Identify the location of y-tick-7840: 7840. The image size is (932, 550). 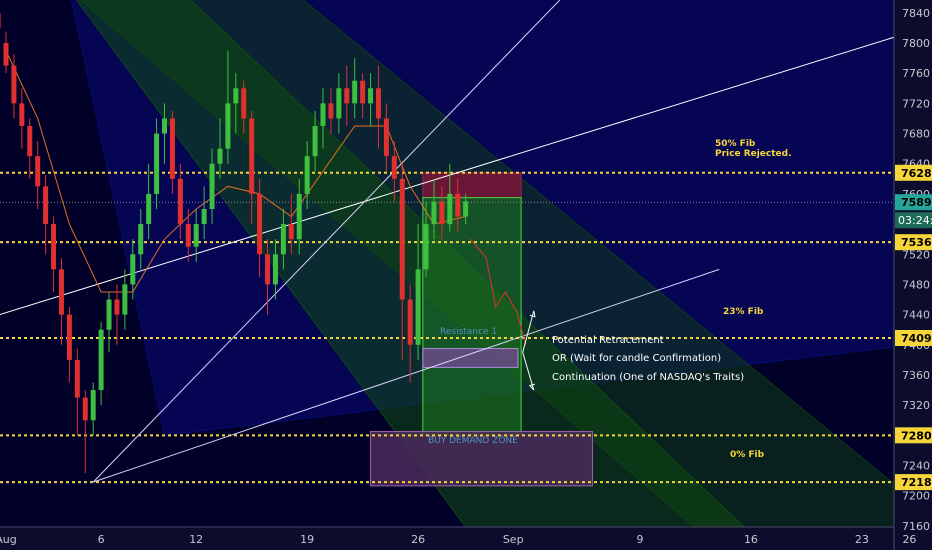
(916, 13).